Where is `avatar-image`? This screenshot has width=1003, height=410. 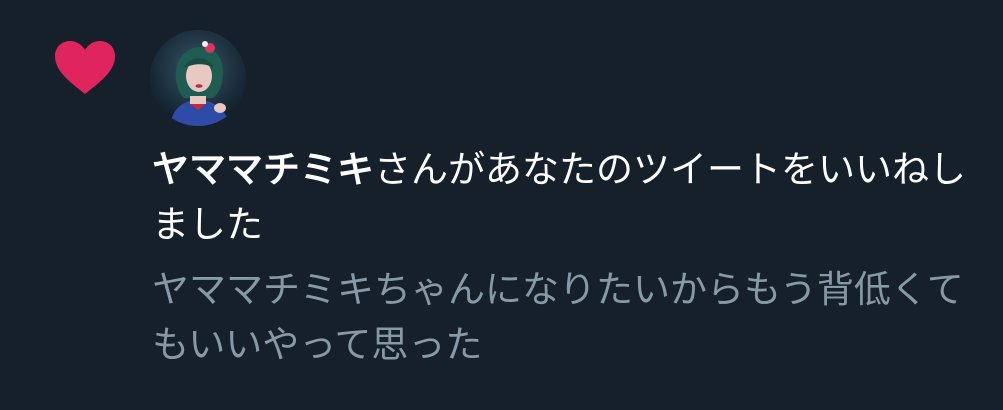 avatar-image is located at coordinates (198, 78).